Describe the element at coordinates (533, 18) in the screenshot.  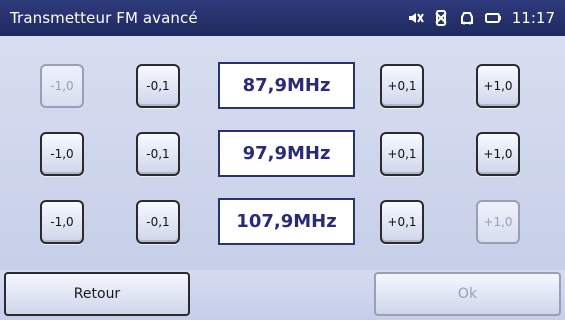
I see `clock-time: 11:17` at that location.